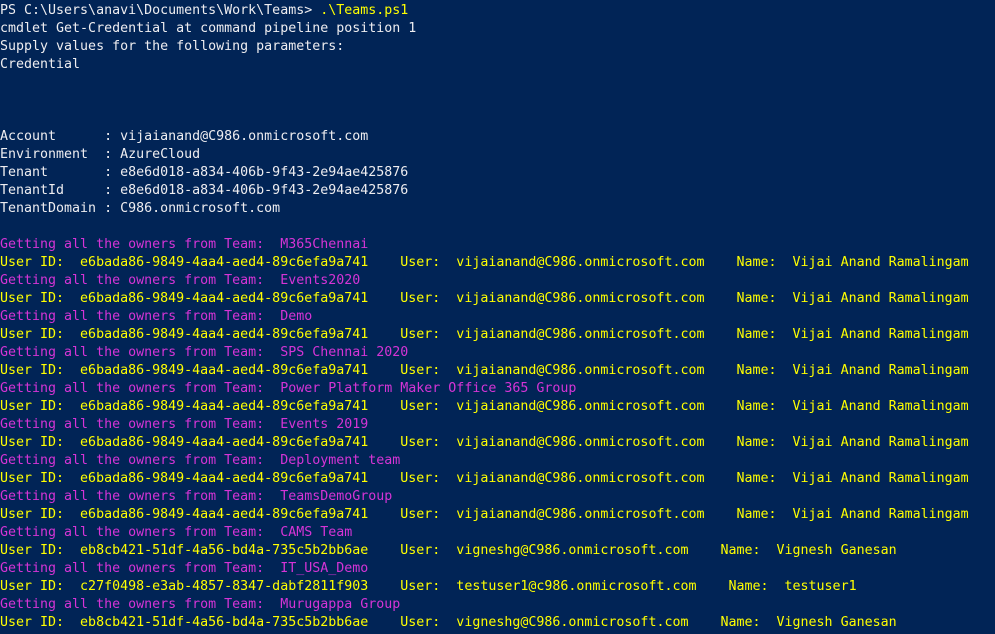  Describe the element at coordinates (100, 154) in the screenshot. I see `account-info-line: Environment : AzureCloud` at that location.